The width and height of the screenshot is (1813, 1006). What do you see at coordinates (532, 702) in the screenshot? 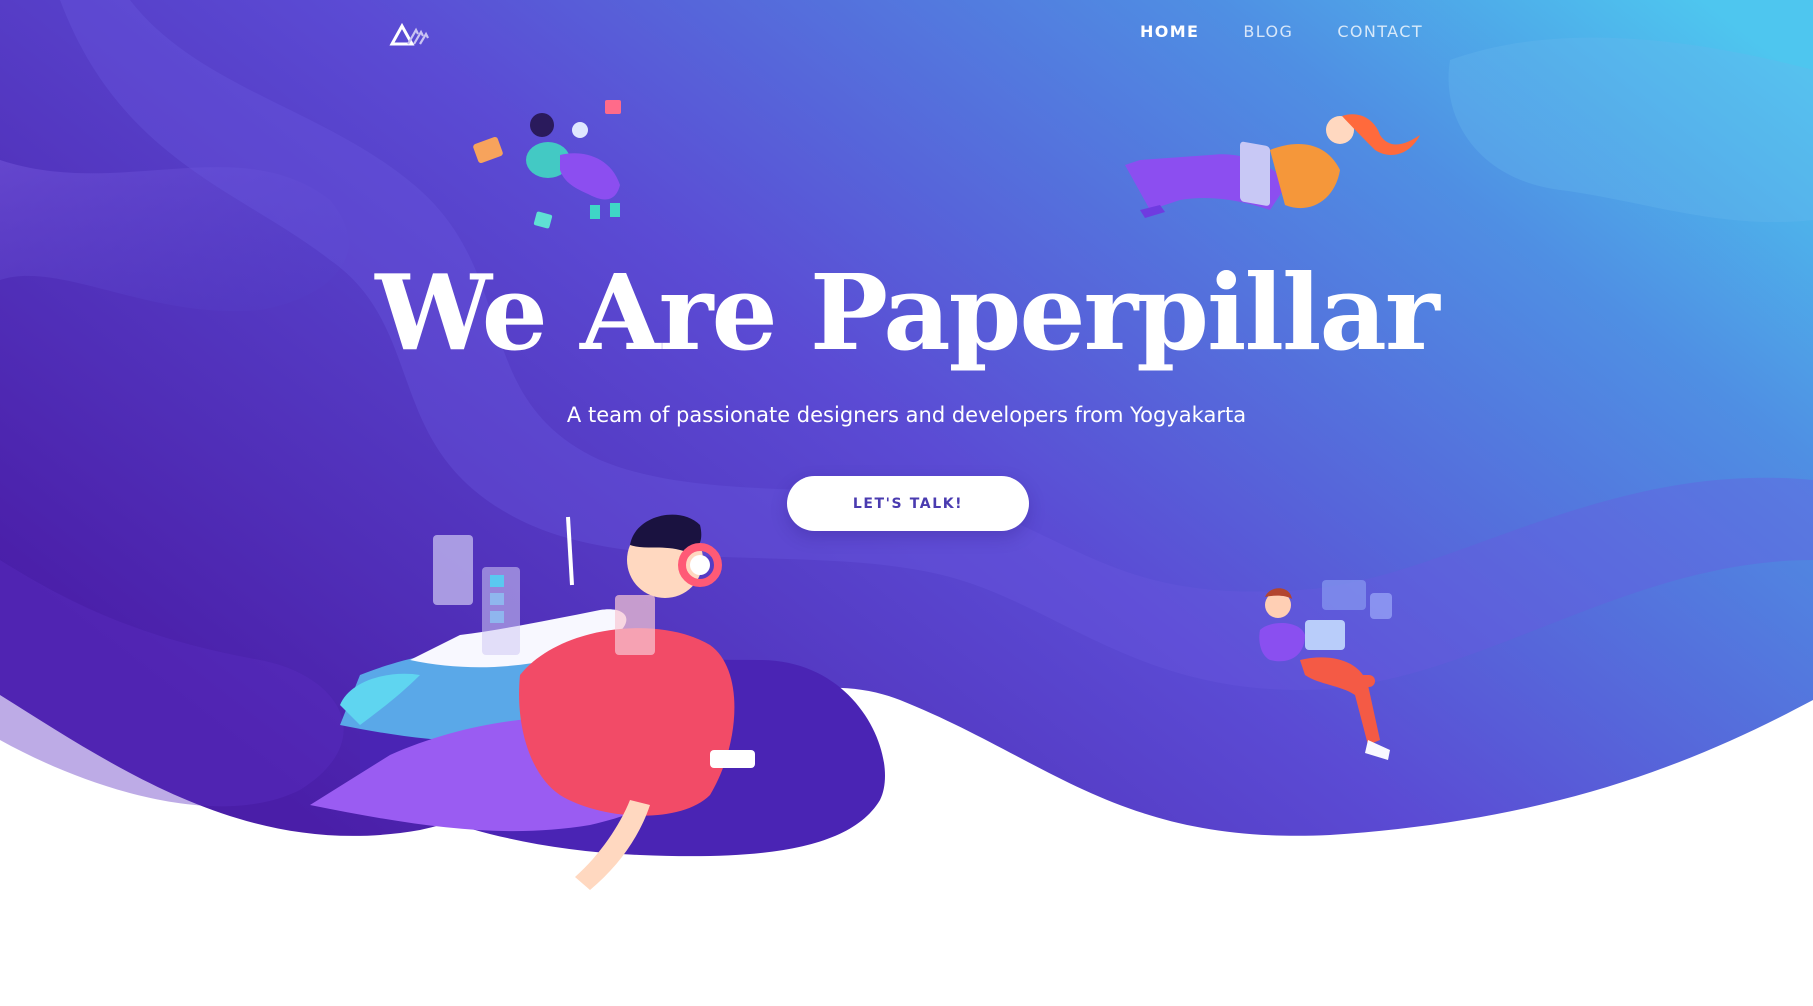
I see `designer-headphones-illustration` at bounding box center [532, 702].